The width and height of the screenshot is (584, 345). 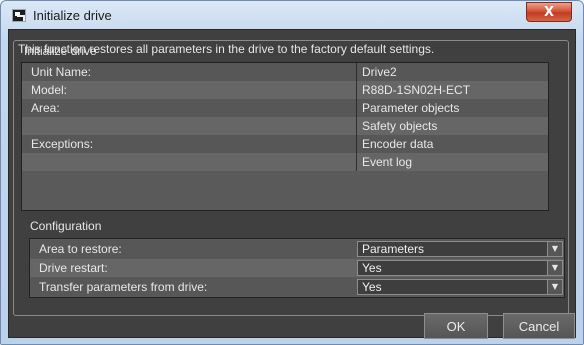 What do you see at coordinates (285, 144) in the screenshot?
I see `table-row-exceptions: Exceptions: Encoder data` at bounding box center [285, 144].